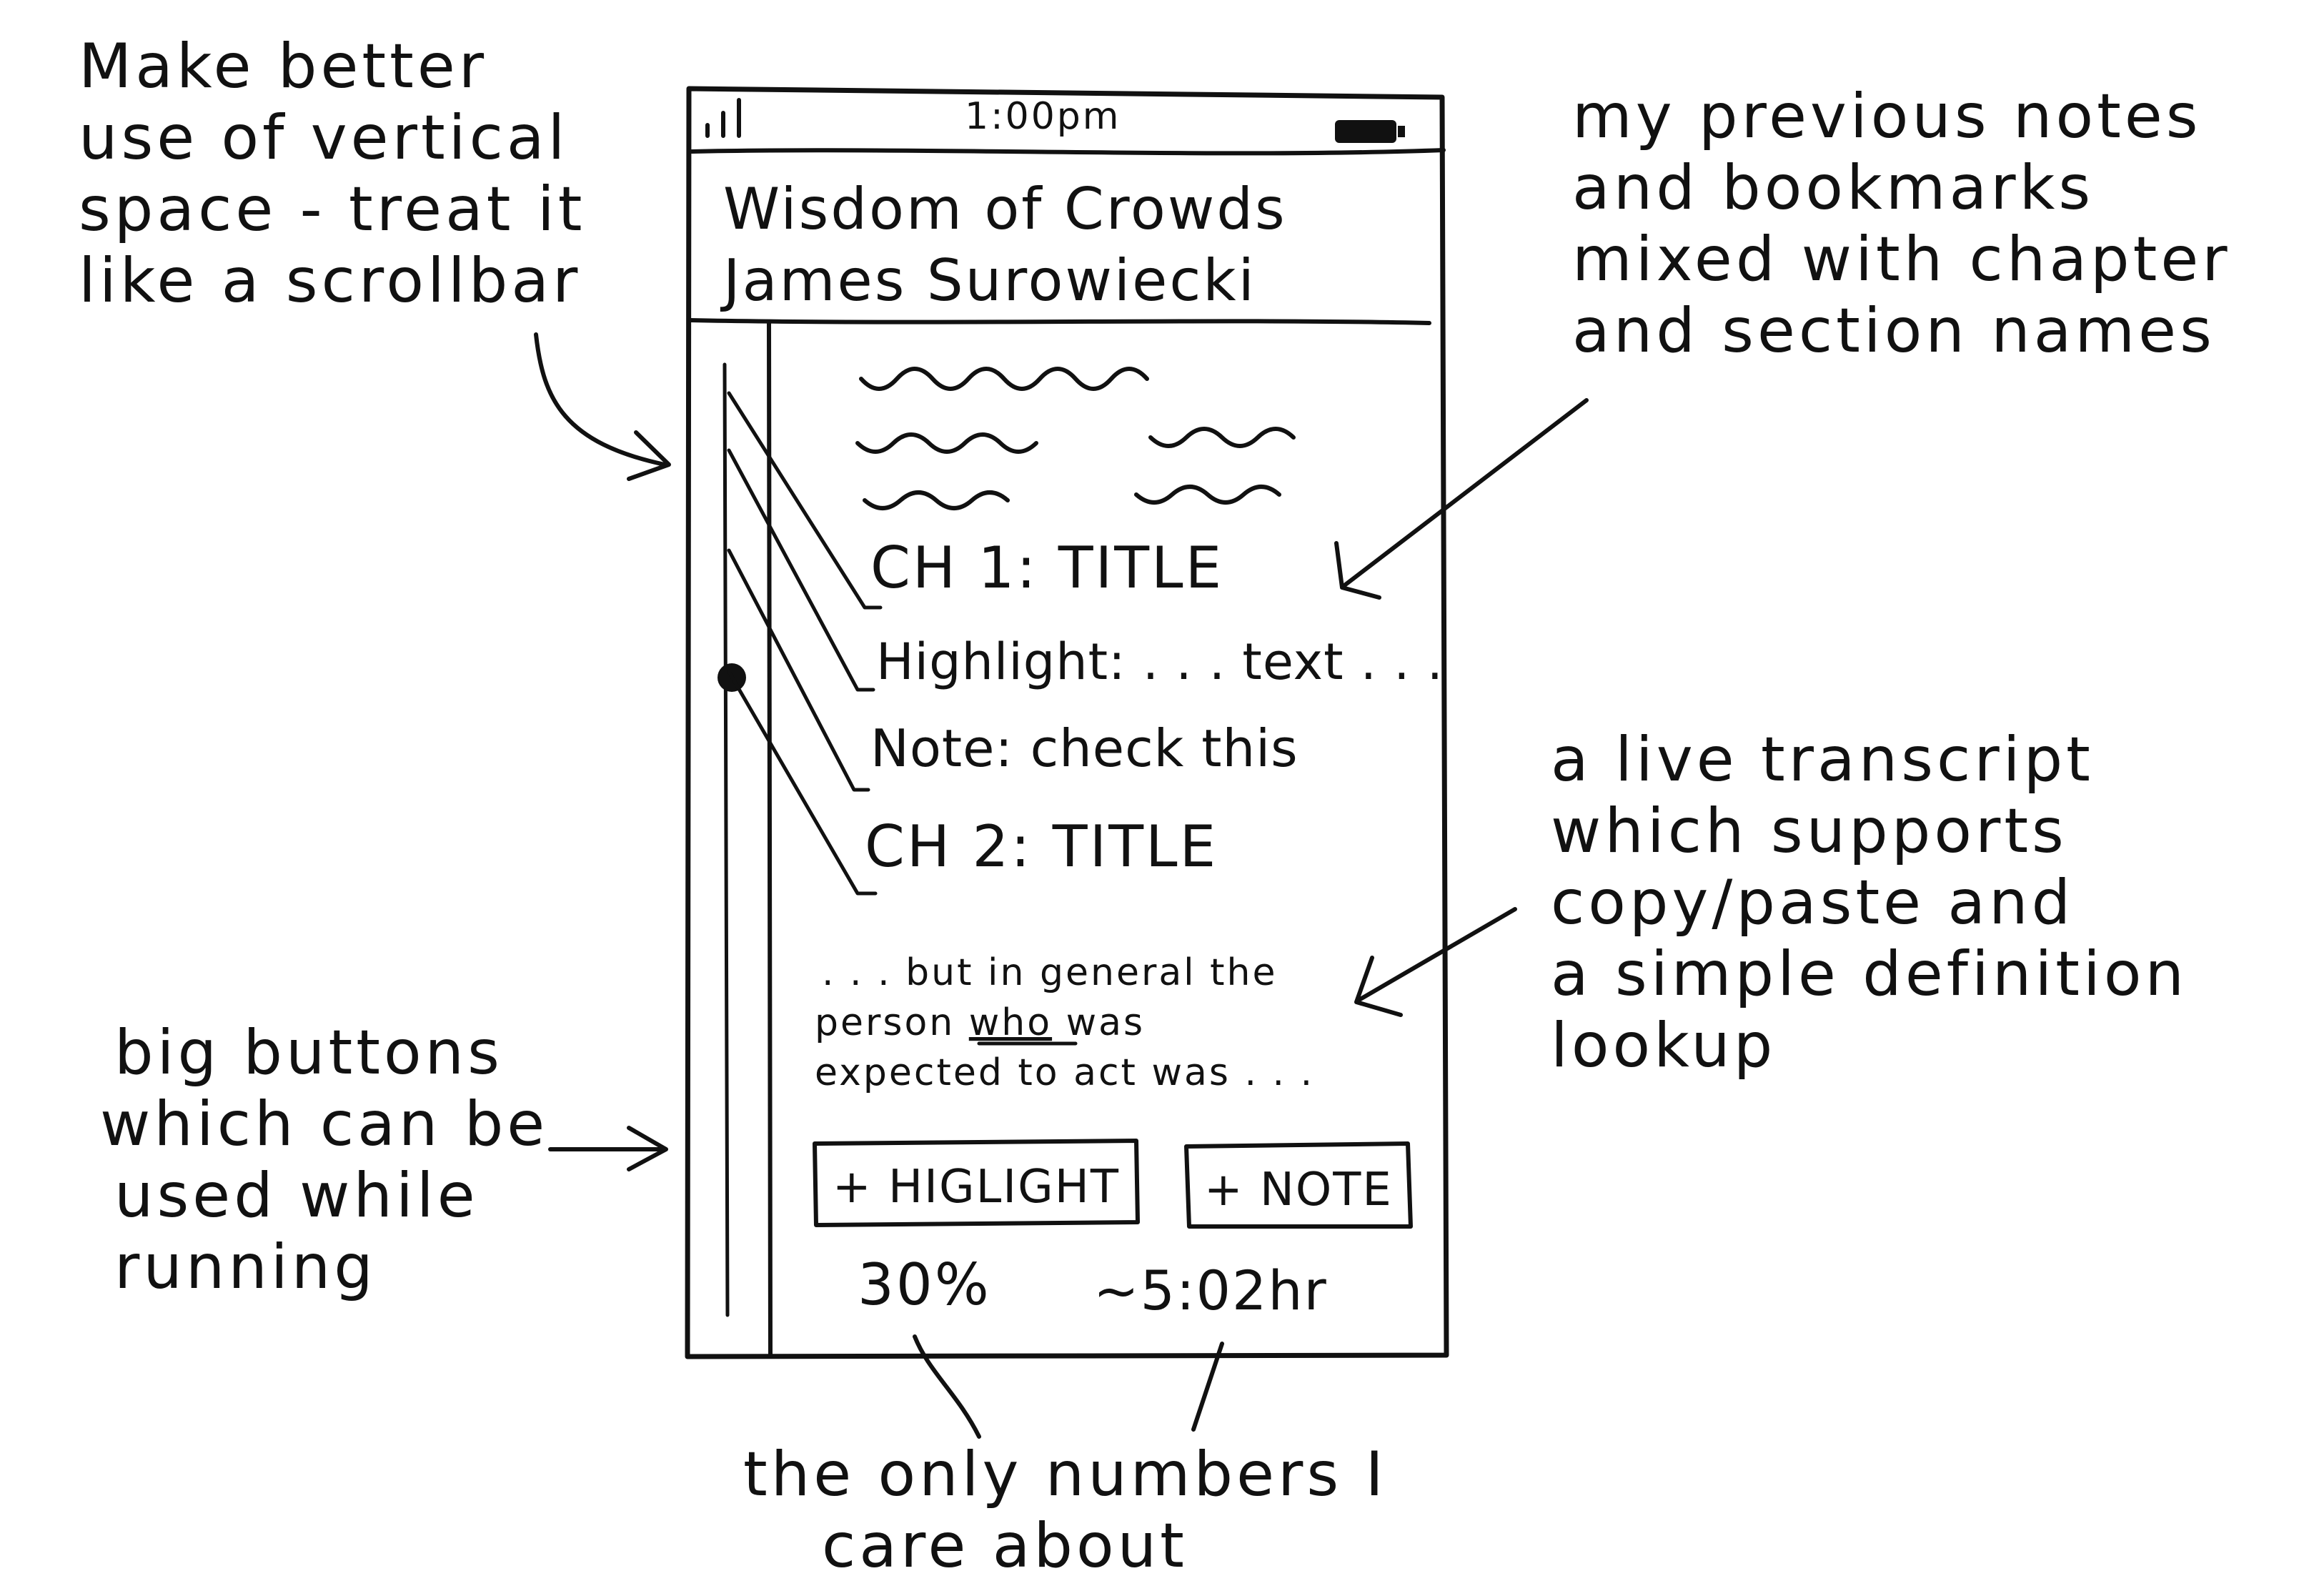 This screenshot has height=1591, width=2324. I want to click on arrow-to-scrollbar, so click(602, 406).